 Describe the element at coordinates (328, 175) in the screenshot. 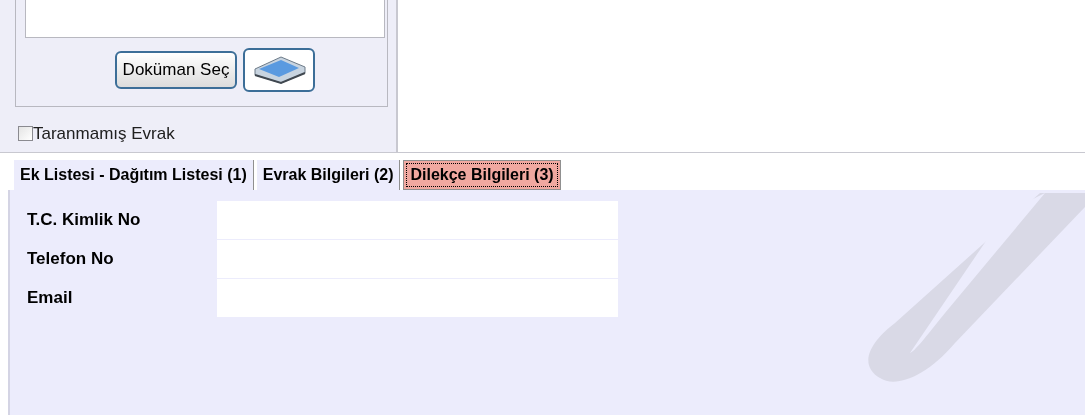

I see `tab: Evrak Bilgileri (2)` at that location.